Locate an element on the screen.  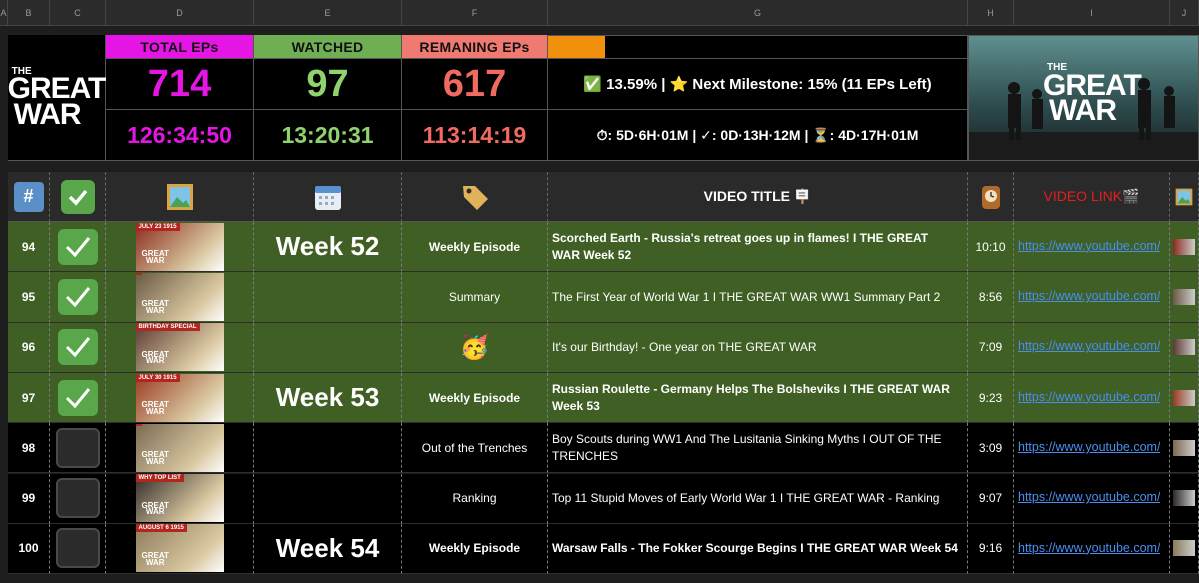
duration: 9:23 is located at coordinates (990, 397).